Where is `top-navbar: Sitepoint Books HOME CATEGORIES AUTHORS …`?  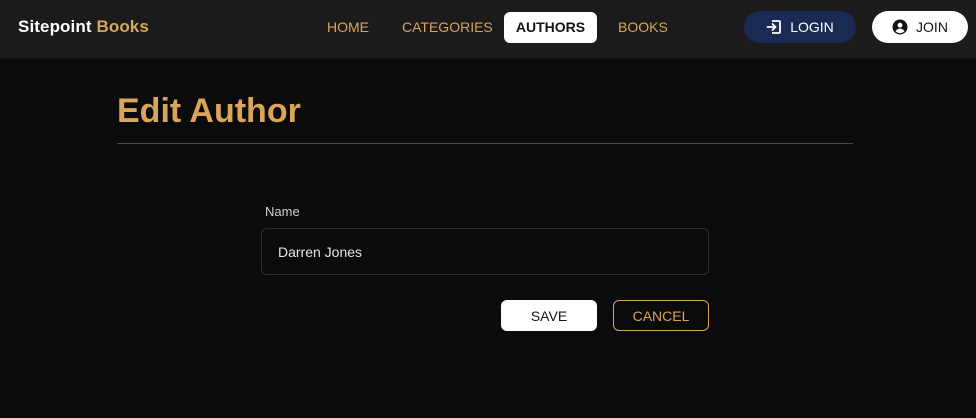
top-navbar: Sitepoint Books HOME CATEGORIES AUTHORS … is located at coordinates (488, 29).